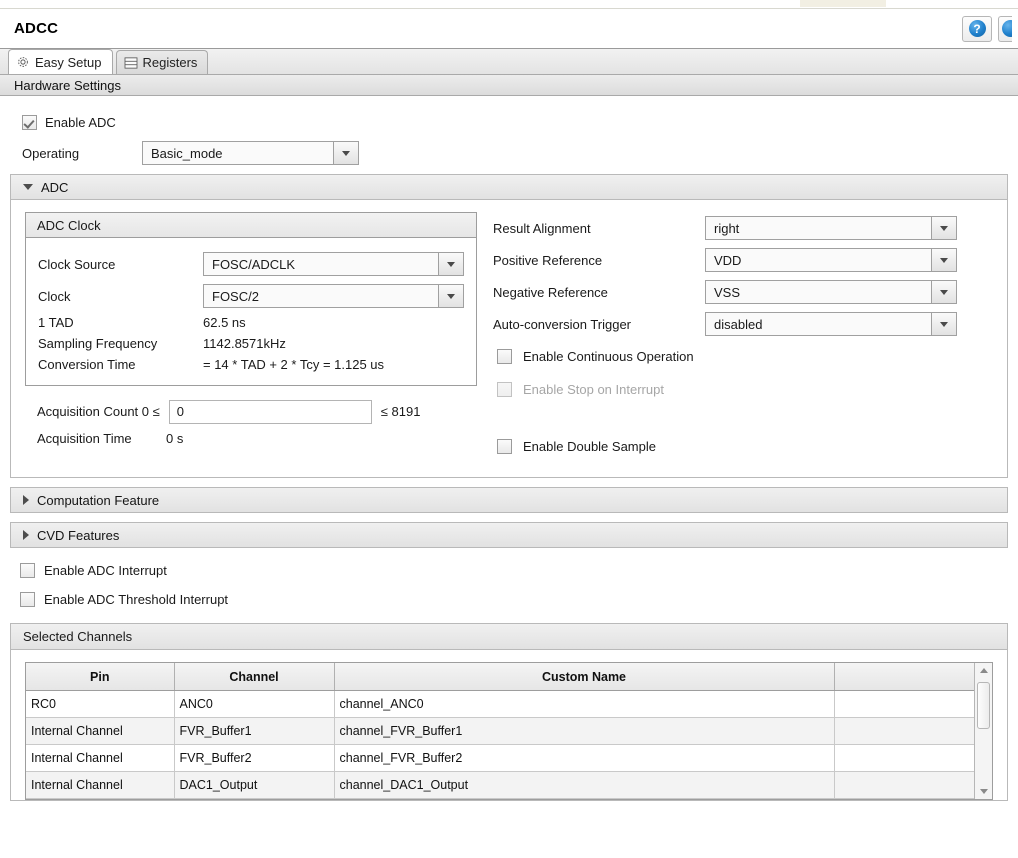 This screenshot has height=858, width=1018. I want to click on cell-channel: FVR_Buffer2, so click(254, 758).